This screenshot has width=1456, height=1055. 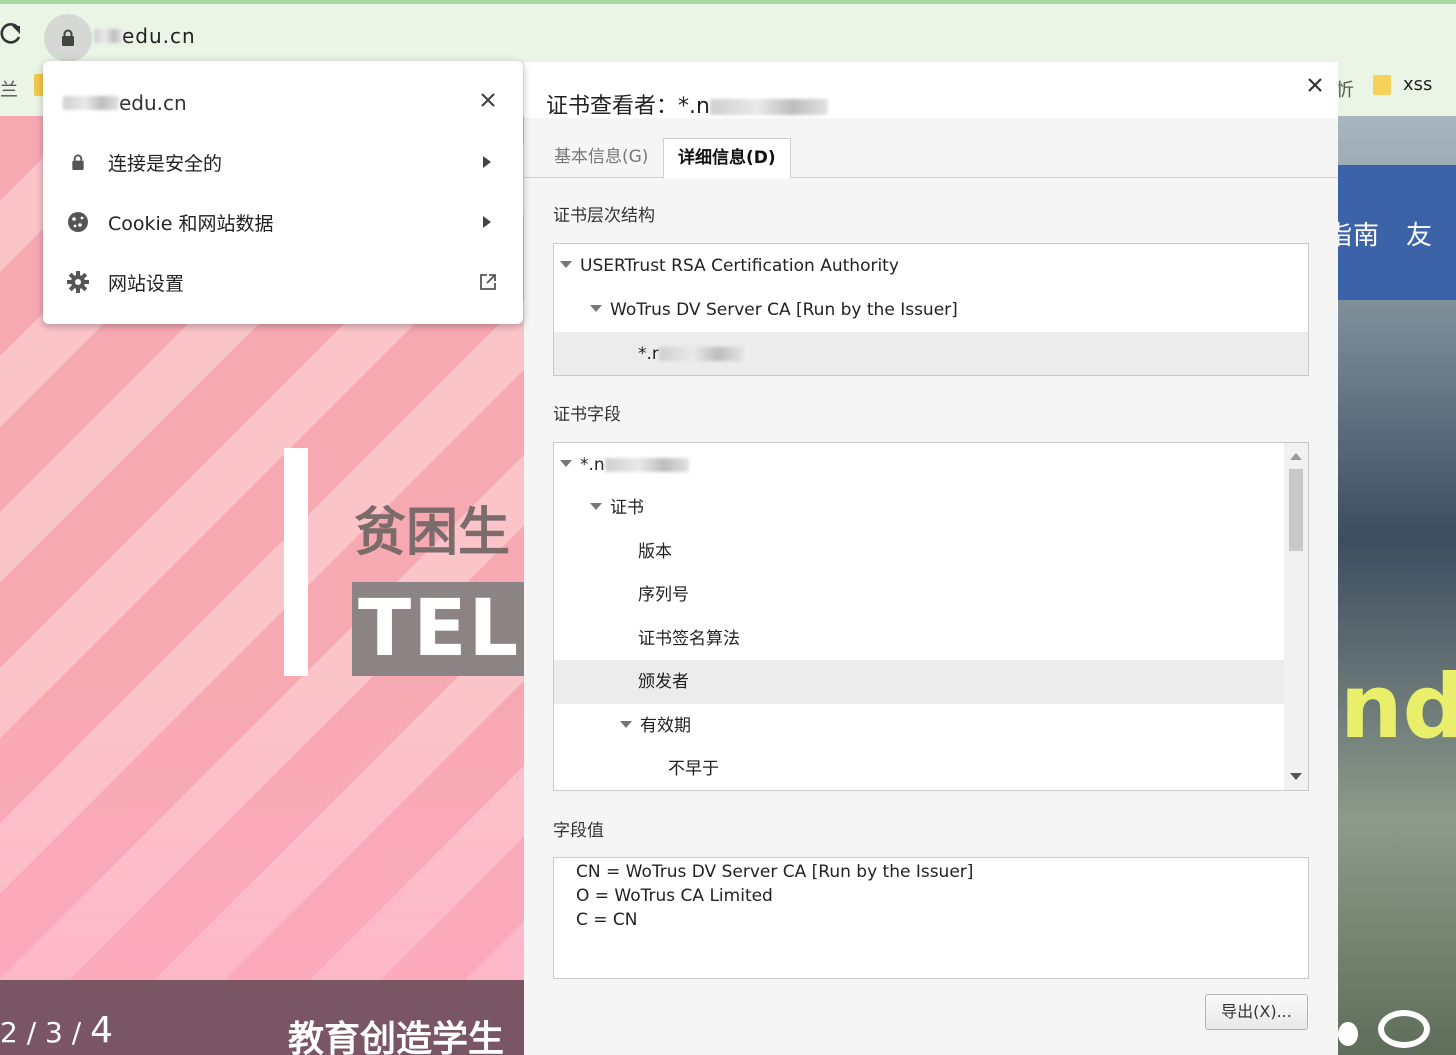 I want to click on tree-item-leaf: *.r, so click(x=931, y=353).